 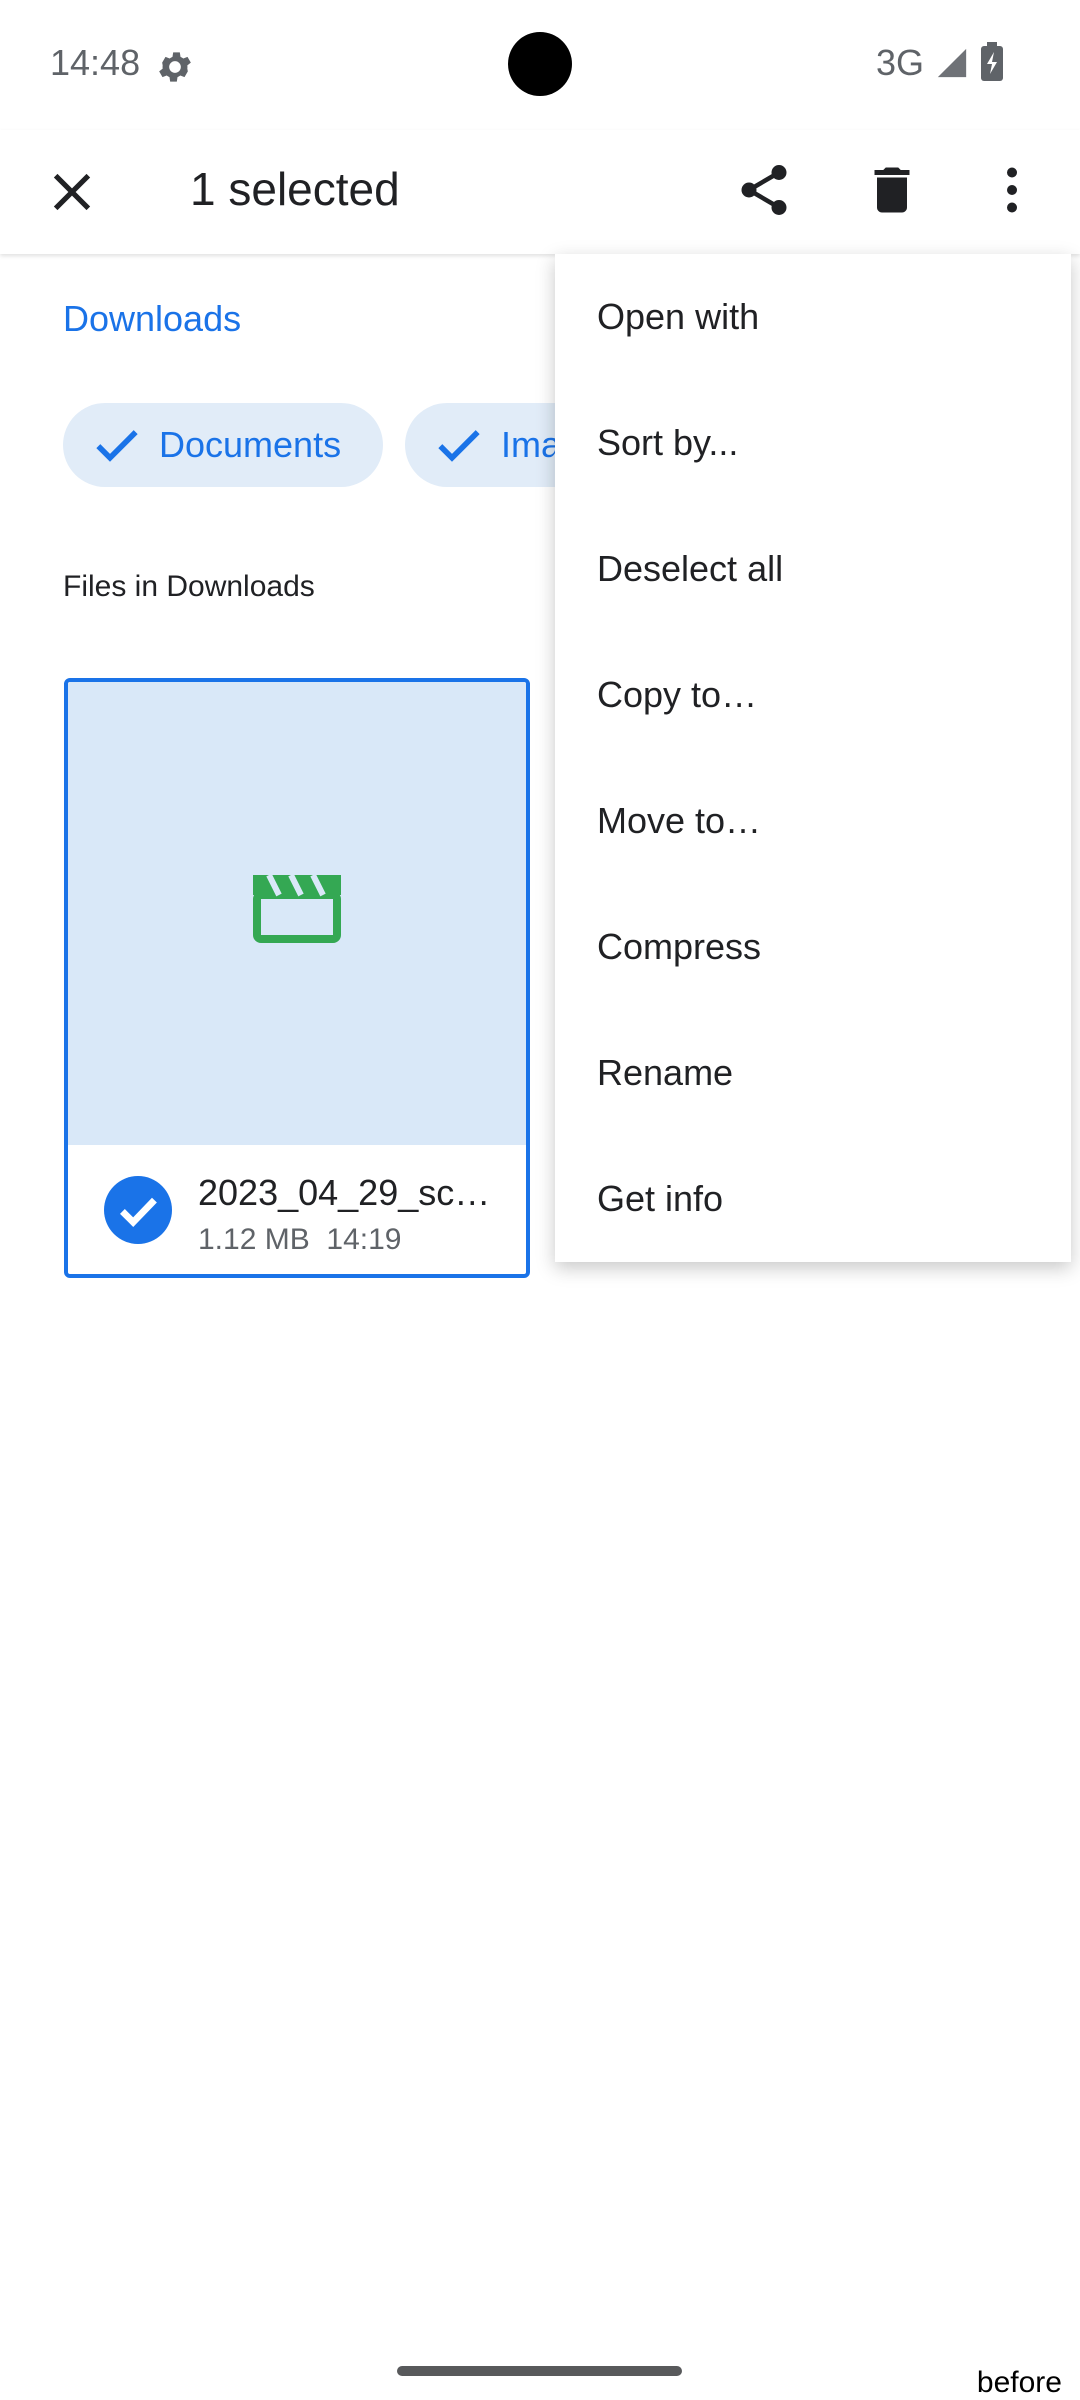 What do you see at coordinates (1012, 190) in the screenshot?
I see `more-vert-icon` at bounding box center [1012, 190].